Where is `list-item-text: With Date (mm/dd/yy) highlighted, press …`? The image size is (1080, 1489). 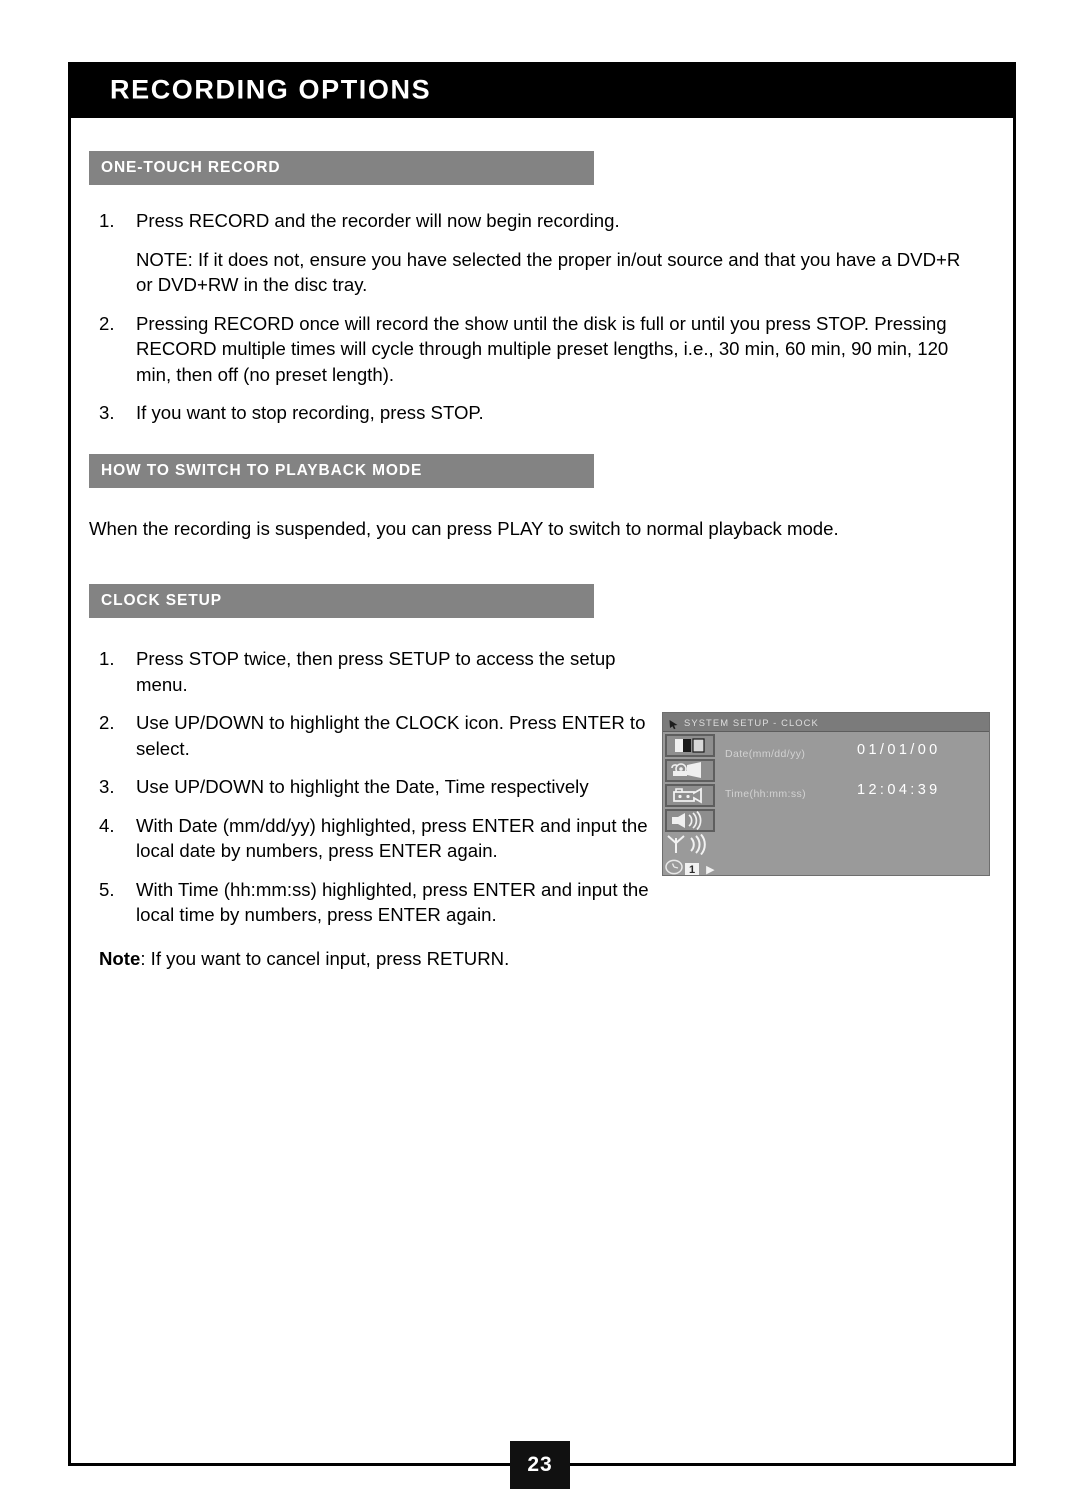
list-item-text: With Date (mm/dd/yy) highlighted, press … is located at coordinates (392, 838).